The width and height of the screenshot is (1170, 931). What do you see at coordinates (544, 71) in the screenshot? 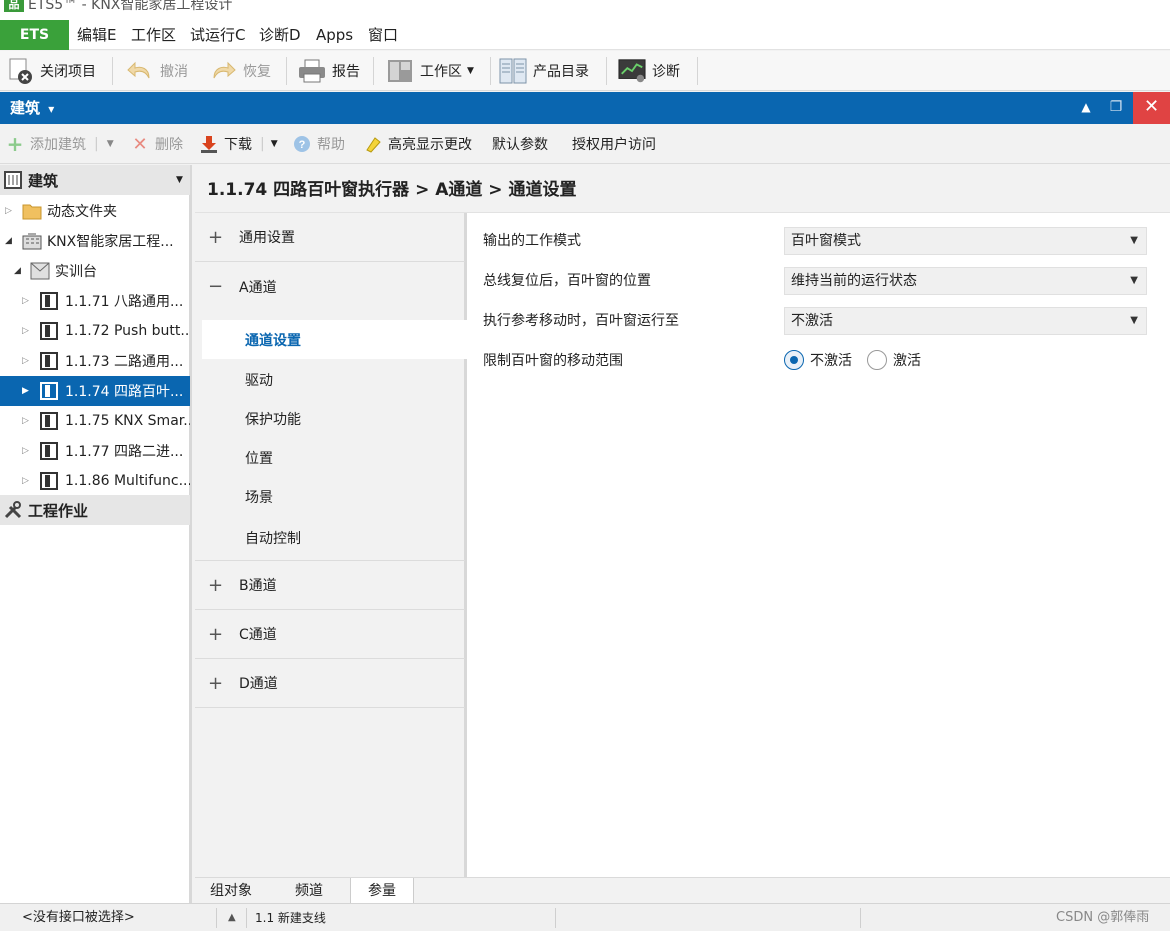
I see `product-catalog-button: 产品目录` at bounding box center [544, 71].